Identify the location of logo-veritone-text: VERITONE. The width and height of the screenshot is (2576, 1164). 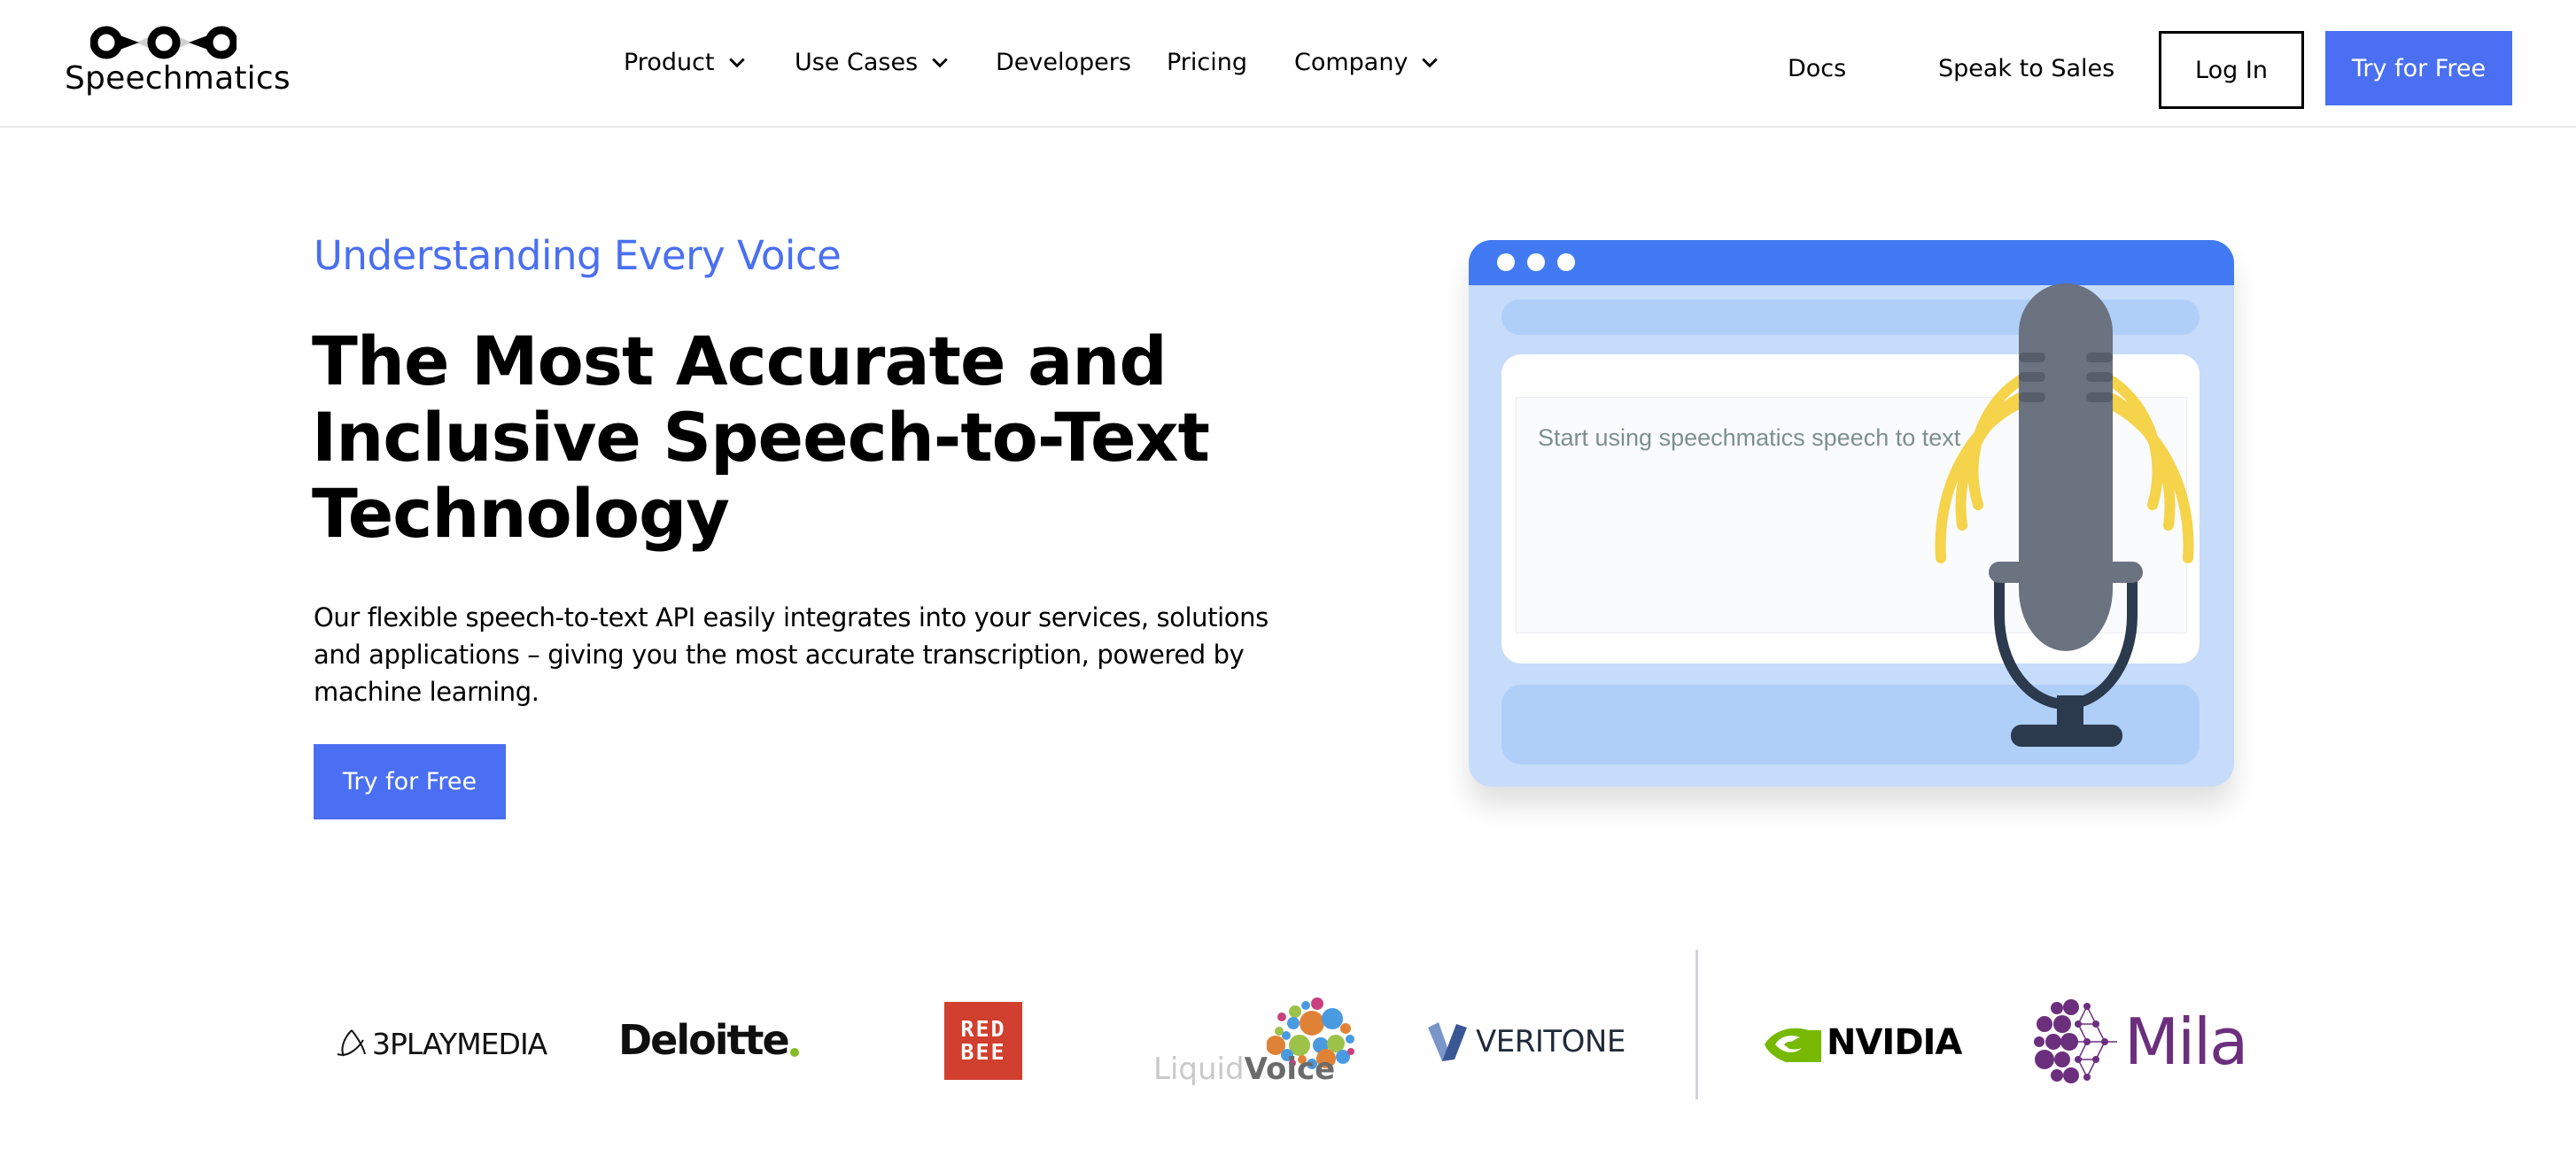
(1551, 1041).